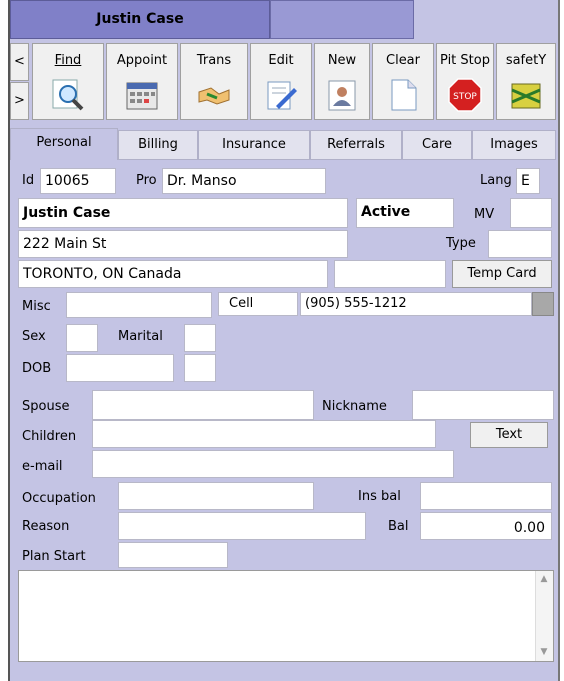  Describe the element at coordinates (64, 144) in the screenshot. I see `tab-personal: Personal` at that location.